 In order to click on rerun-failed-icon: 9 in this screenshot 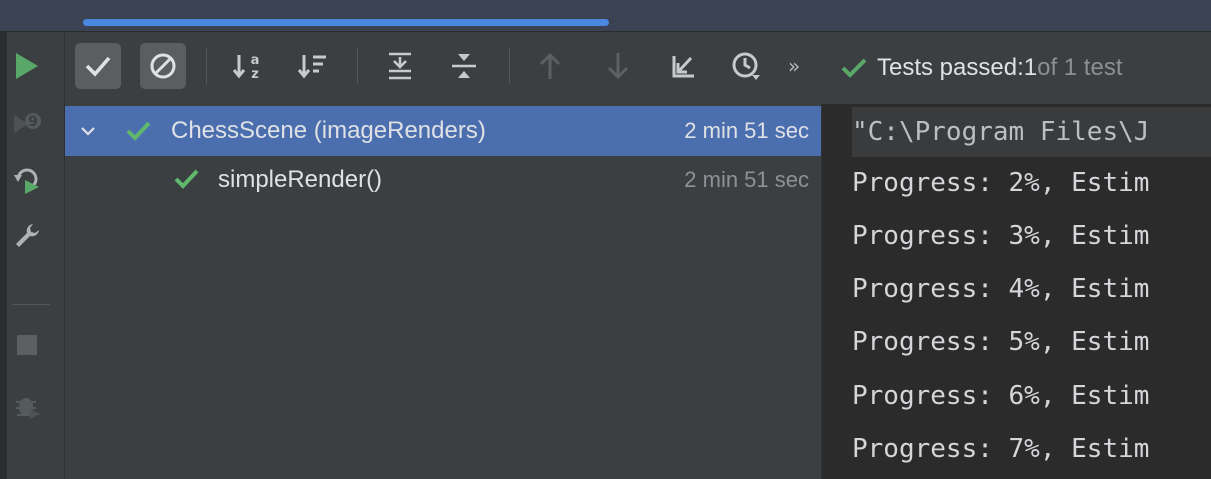, I will do `click(27, 124)`.